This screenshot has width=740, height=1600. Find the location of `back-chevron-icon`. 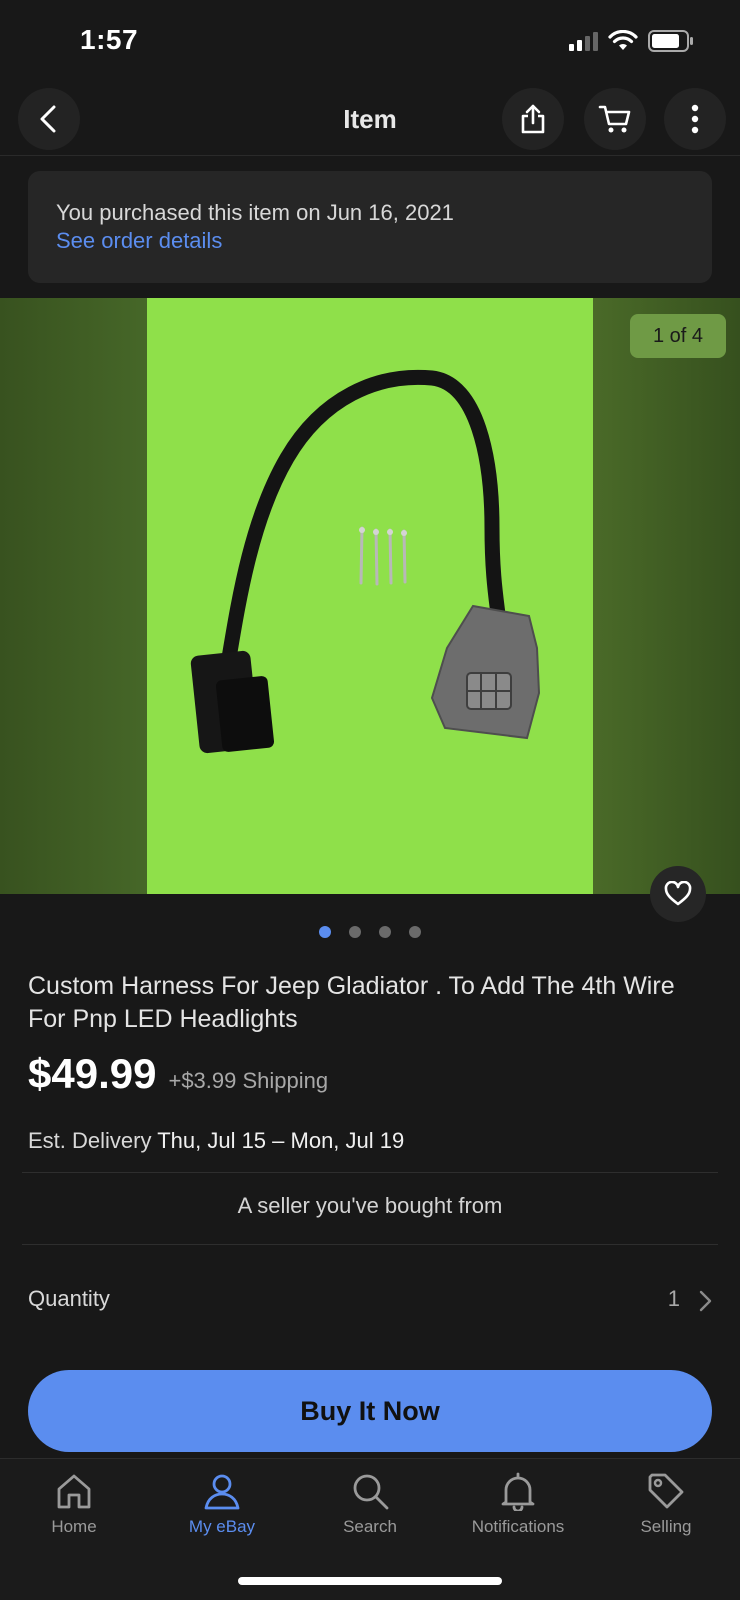

back-chevron-icon is located at coordinates (48, 119).